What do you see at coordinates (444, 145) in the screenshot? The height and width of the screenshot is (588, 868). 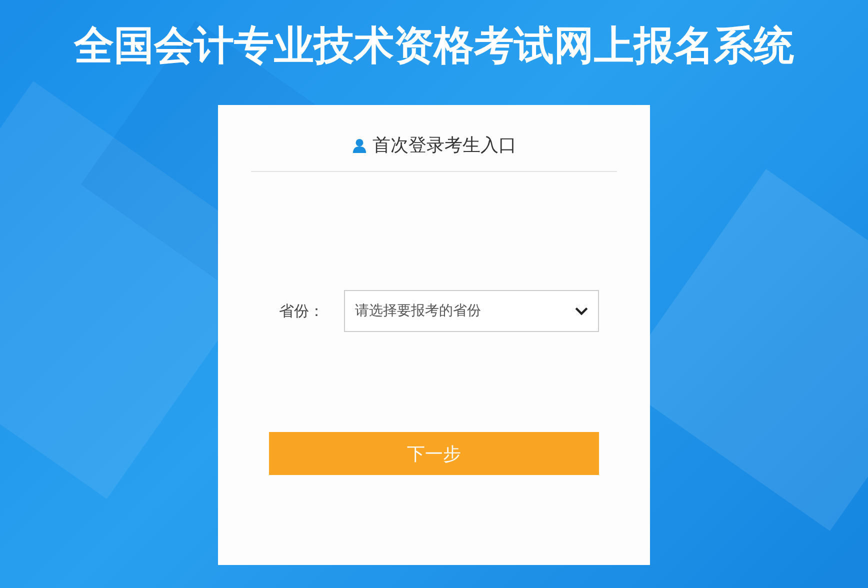 I see `card-heading: 首次登录考生入口` at bounding box center [444, 145].